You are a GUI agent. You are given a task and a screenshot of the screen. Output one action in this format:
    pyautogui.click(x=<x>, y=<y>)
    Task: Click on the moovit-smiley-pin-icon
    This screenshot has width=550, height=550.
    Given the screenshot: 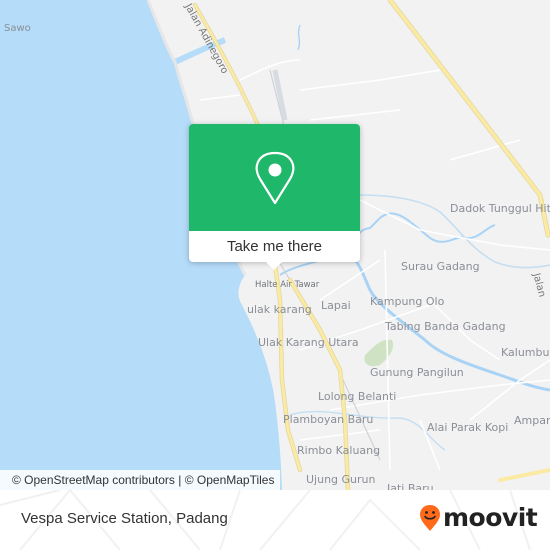 What is the action you would take?
    pyautogui.click(x=430, y=517)
    